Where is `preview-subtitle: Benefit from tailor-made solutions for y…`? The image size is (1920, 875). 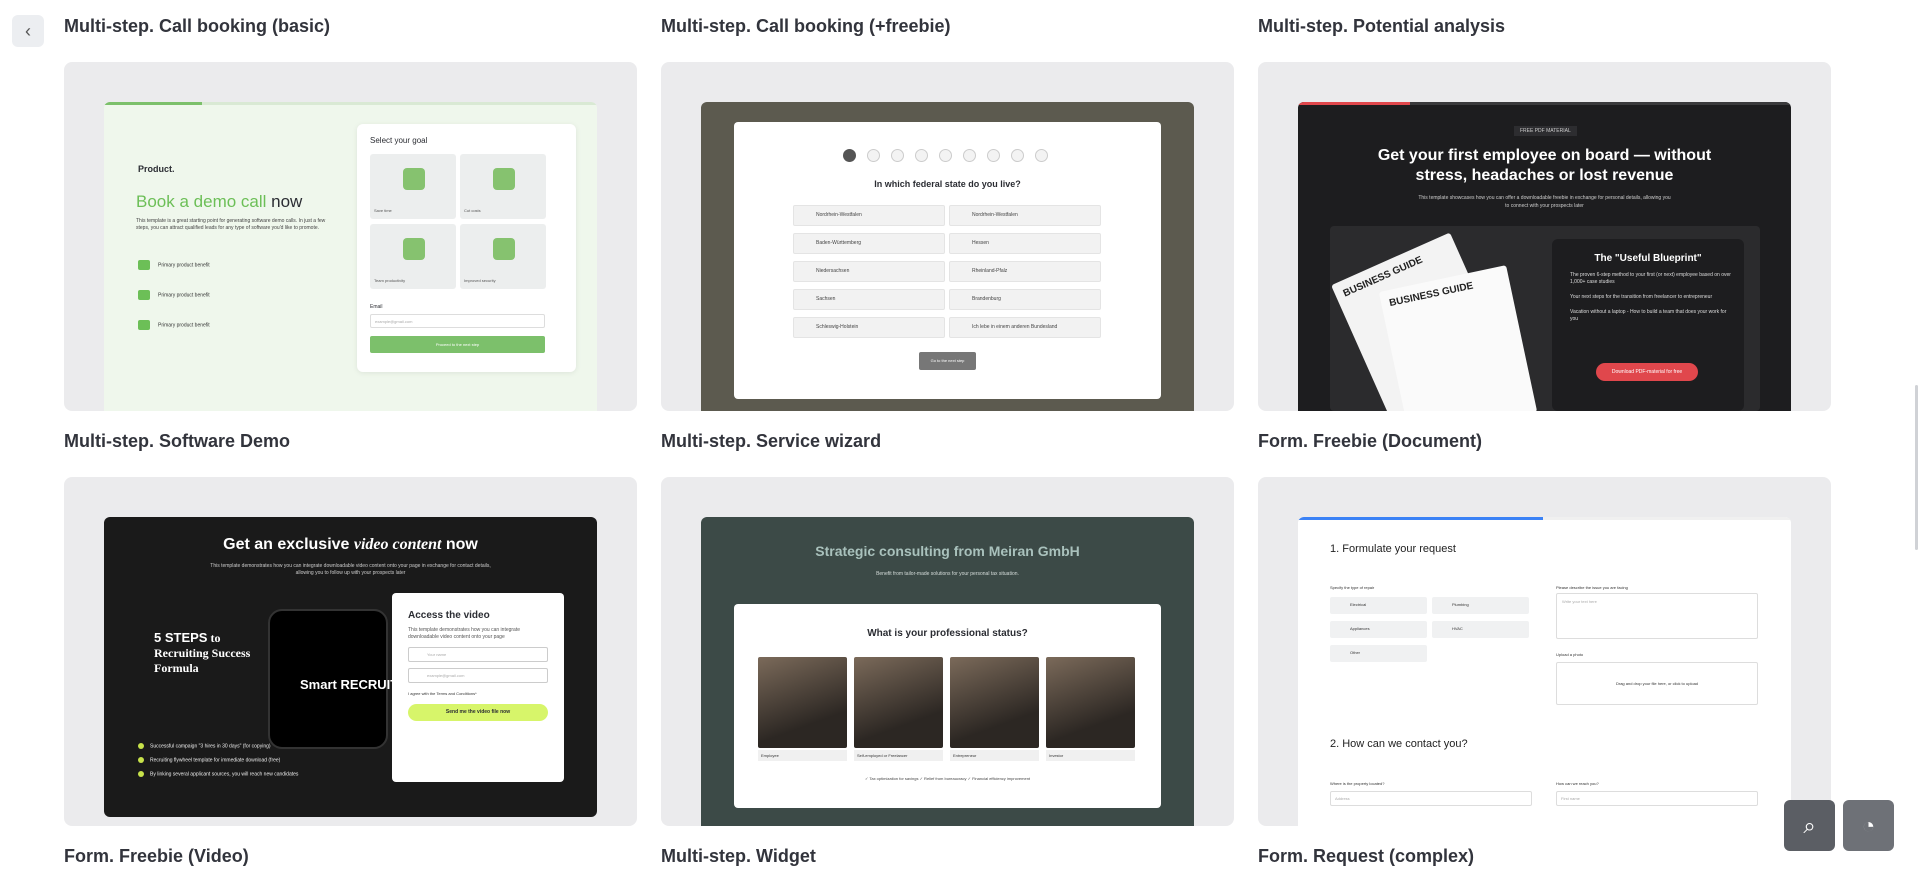
preview-subtitle: Benefit from tailor-made solutions for y… is located at coordinates (947, 574).